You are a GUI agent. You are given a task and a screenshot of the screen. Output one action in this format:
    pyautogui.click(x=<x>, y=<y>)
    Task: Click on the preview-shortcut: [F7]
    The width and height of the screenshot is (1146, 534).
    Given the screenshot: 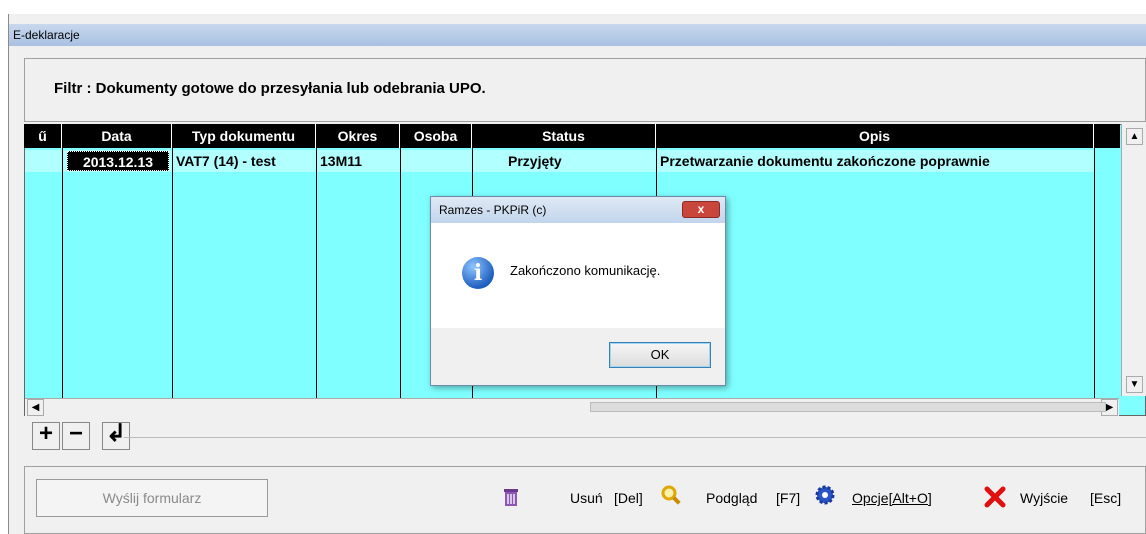 What is the action you would take?
    pyautogui.click(x=788, y=498)
    